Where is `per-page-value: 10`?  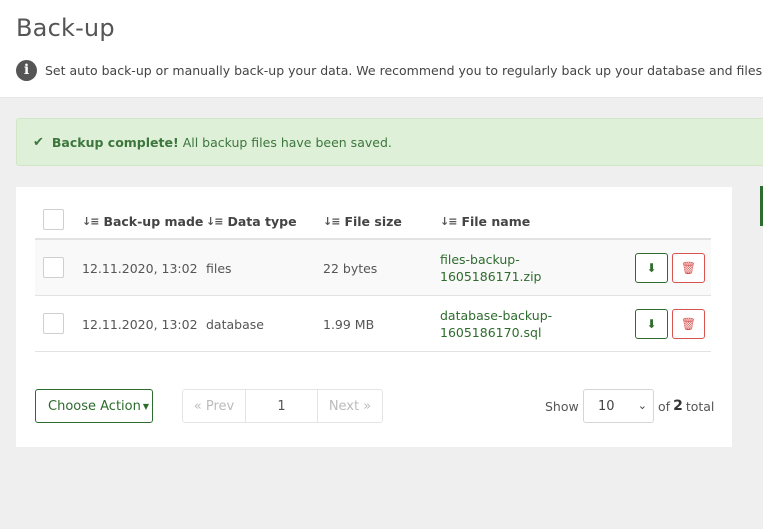
per-page-value: 10 is located at coordinates (606, 406).